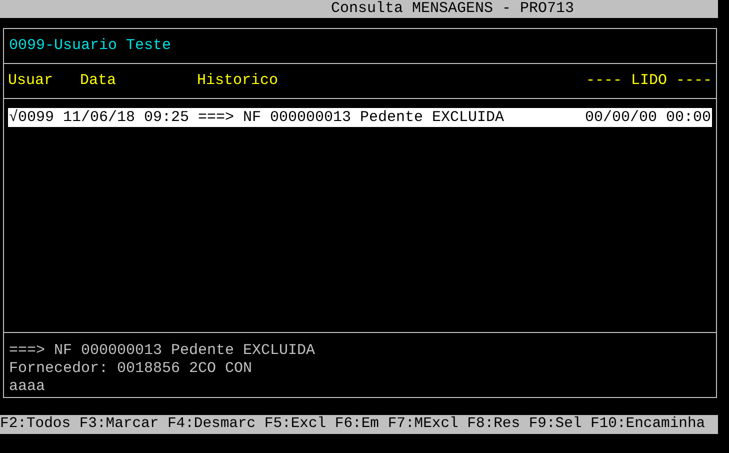  I want to click on window-title: Consulta MENSAGENS - PRO713, so click(452, 8).